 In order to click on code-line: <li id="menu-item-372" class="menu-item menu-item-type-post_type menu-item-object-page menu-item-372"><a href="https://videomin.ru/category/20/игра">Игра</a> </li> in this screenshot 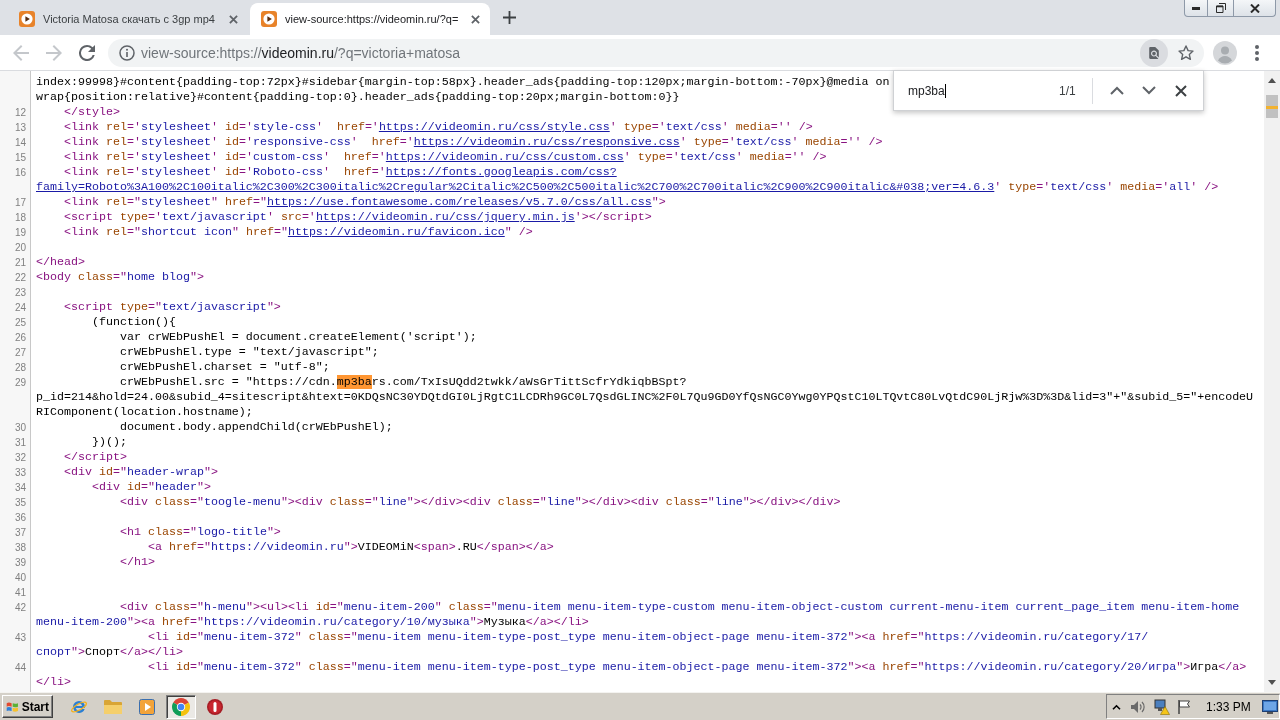, I will do `click(641, 675)`.